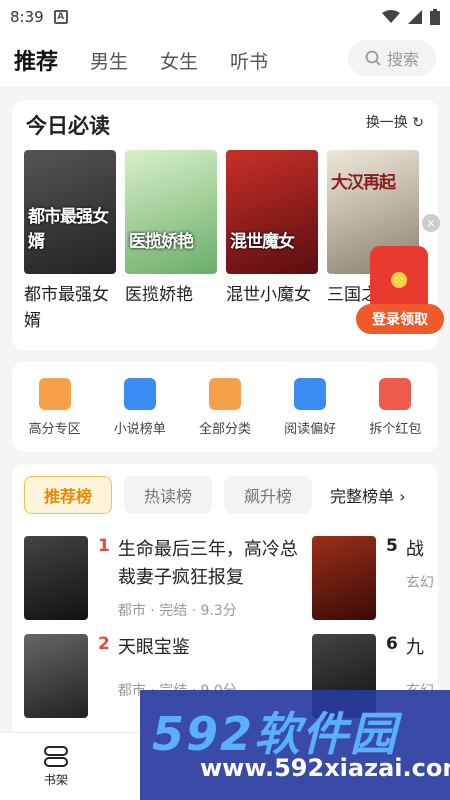 The height and width of the screenshot is (800, 450). I want to click on grid-icon, so click(224, 393).